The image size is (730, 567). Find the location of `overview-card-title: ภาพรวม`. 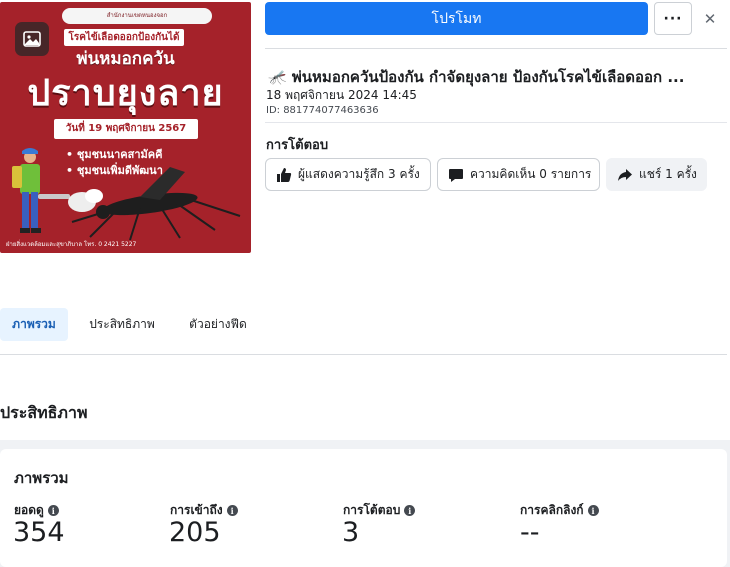

overview-card-title: ภาพรวม is located at coordinates (41, 478).